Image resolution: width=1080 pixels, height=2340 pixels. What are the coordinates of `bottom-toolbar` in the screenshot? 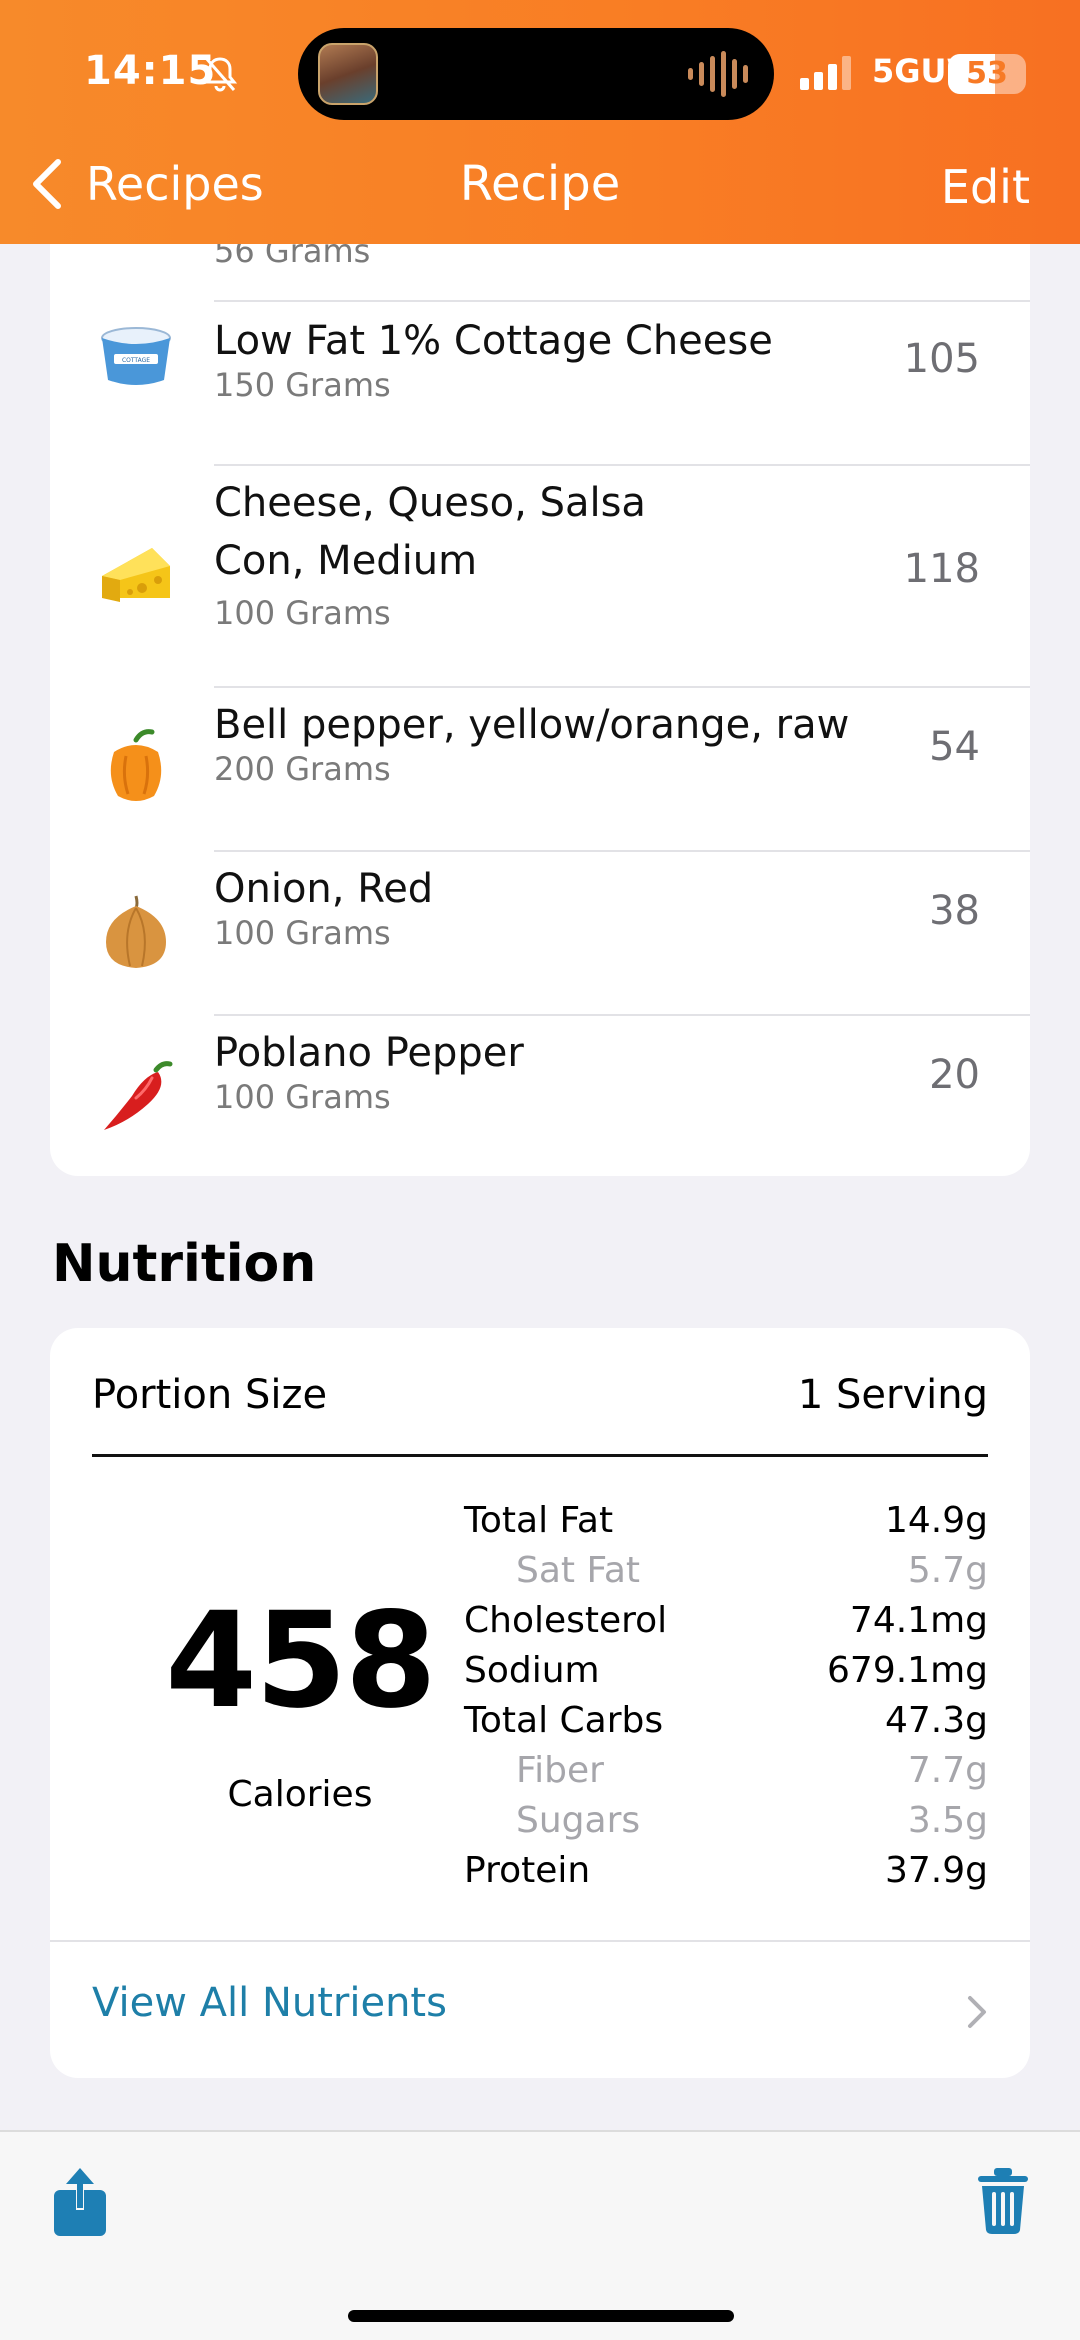 It's located at (540, 2235).